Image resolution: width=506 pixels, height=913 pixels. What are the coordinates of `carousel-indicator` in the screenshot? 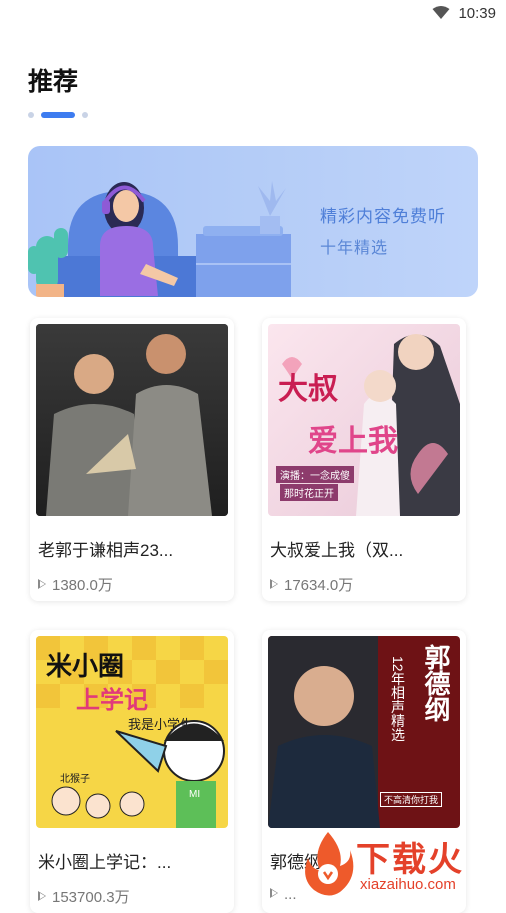 It's located at (63, 115).